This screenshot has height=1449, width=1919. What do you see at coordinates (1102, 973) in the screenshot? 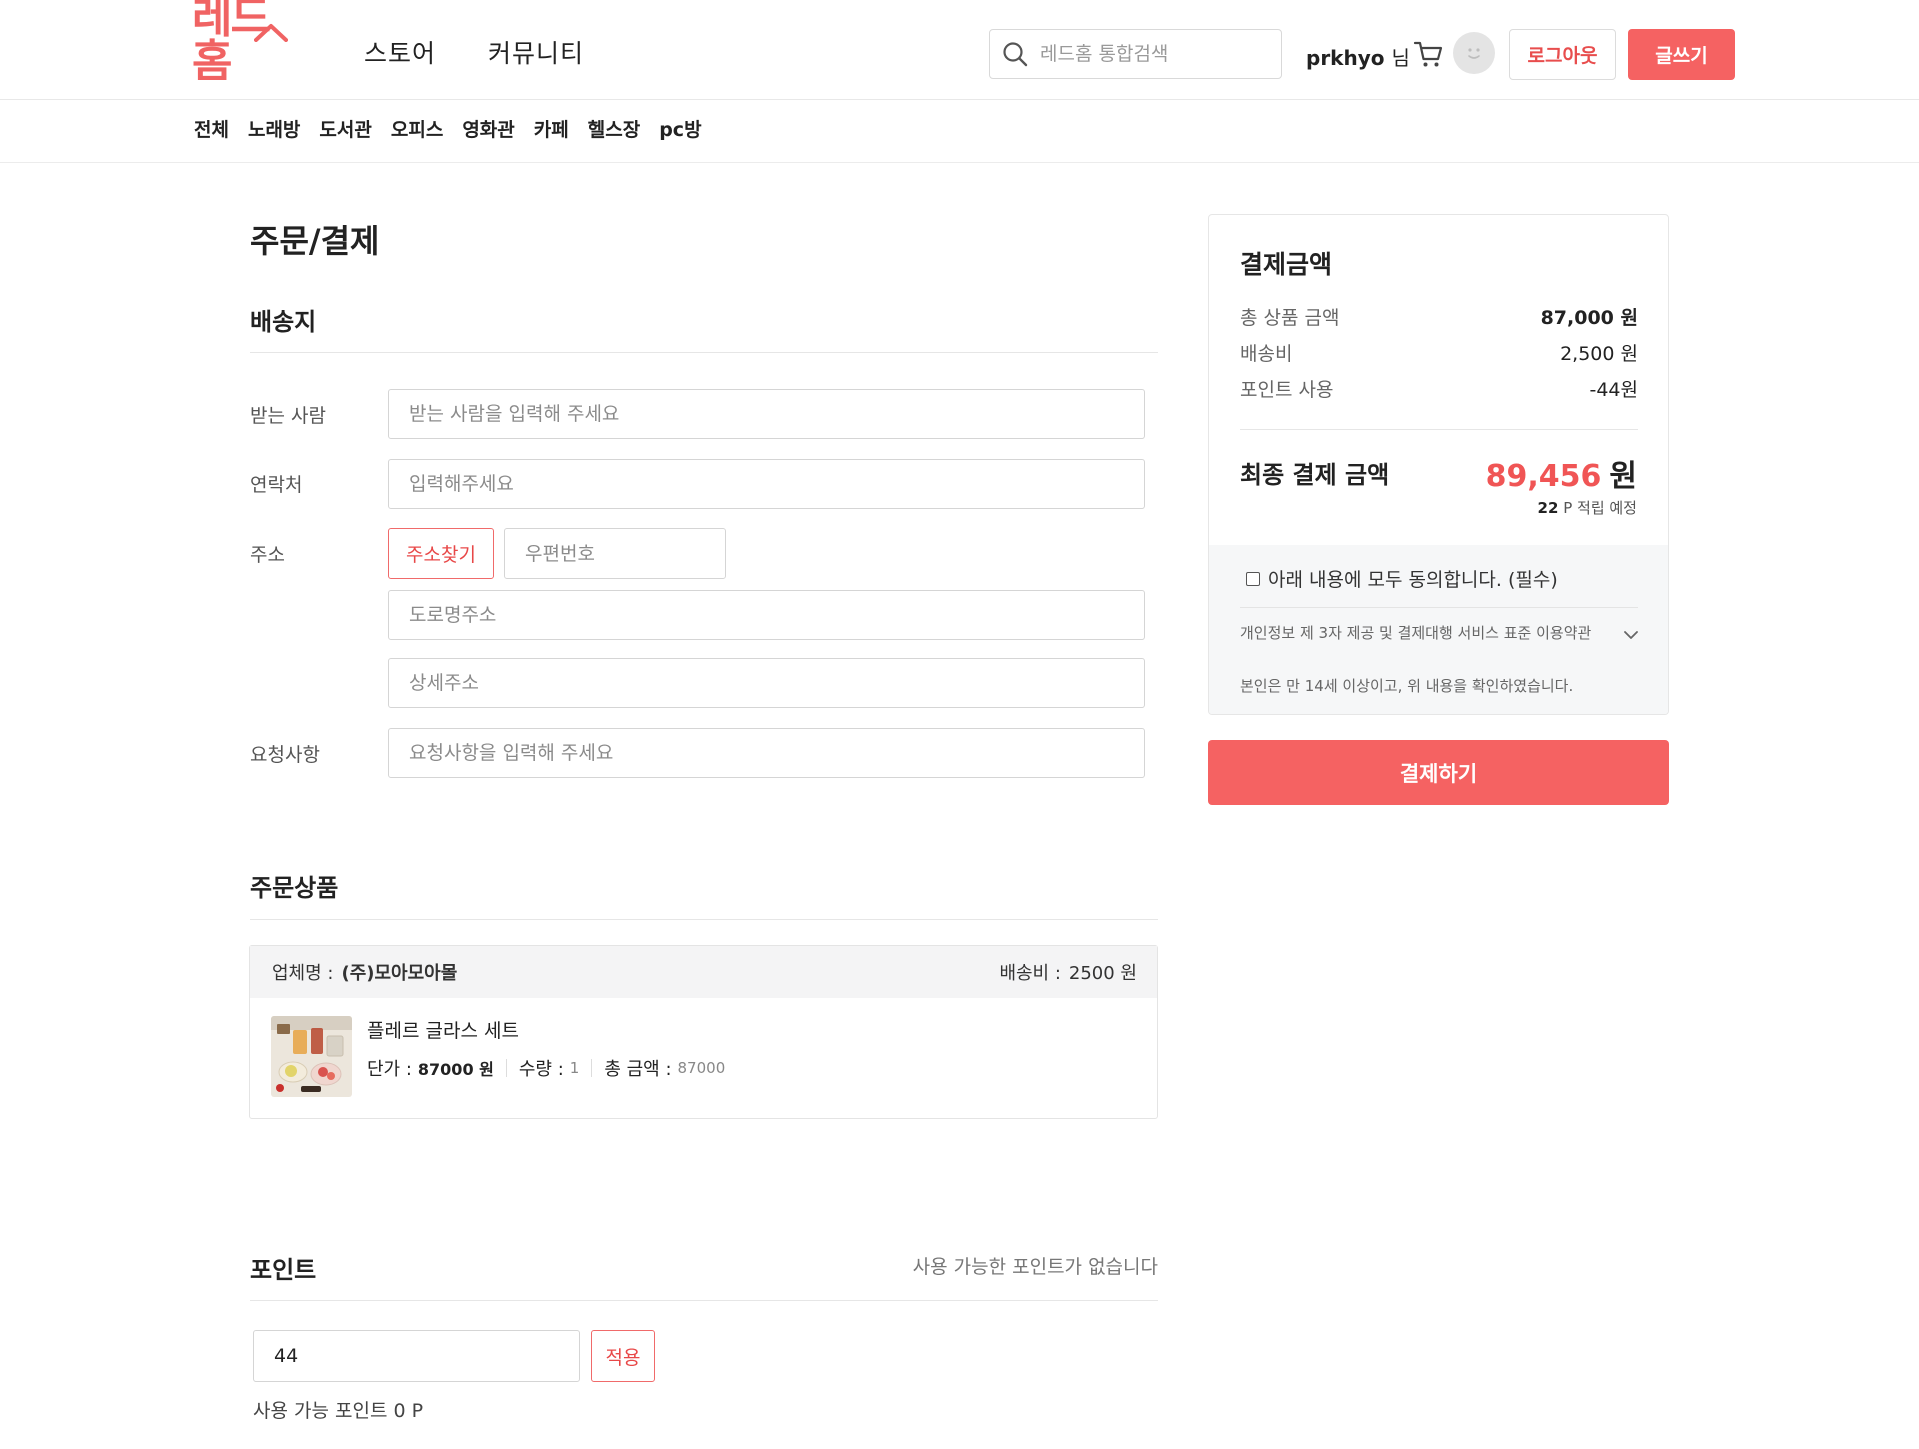
I see `shipping-fee-value: 2500 원` at bounding box center [1102, 973].